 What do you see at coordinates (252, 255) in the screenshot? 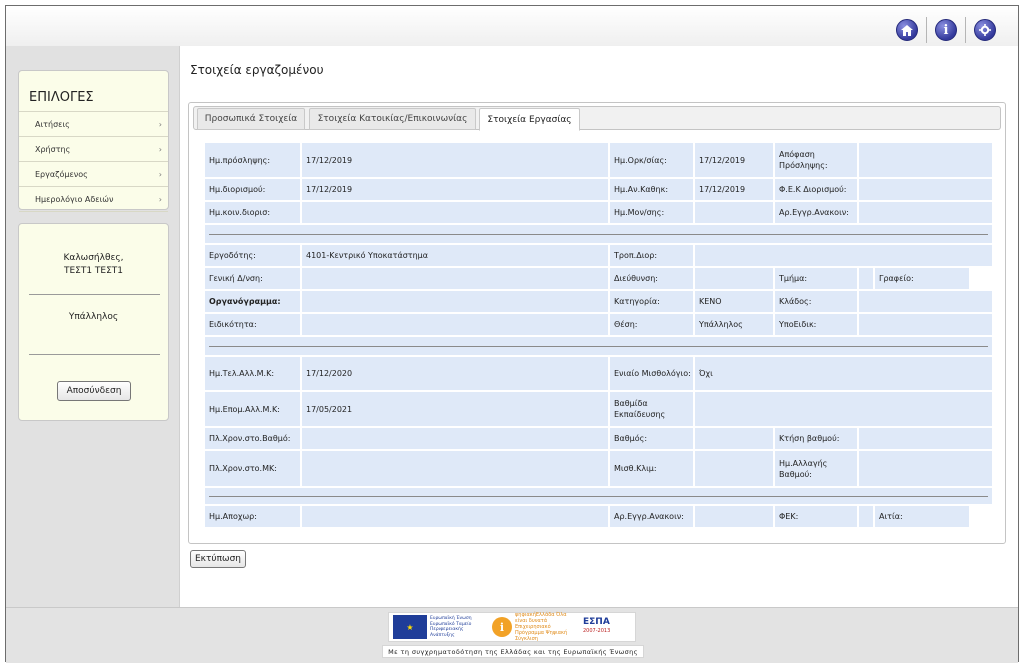
I see `employer-label: Εργοδότης:` at bounding box center [252, 255].